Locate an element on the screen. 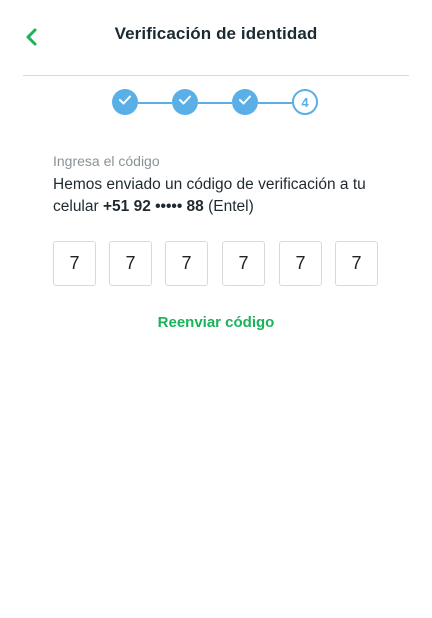 This screenshot has height=618, width=432. step-3-complete is located at coordinates (245, 102).